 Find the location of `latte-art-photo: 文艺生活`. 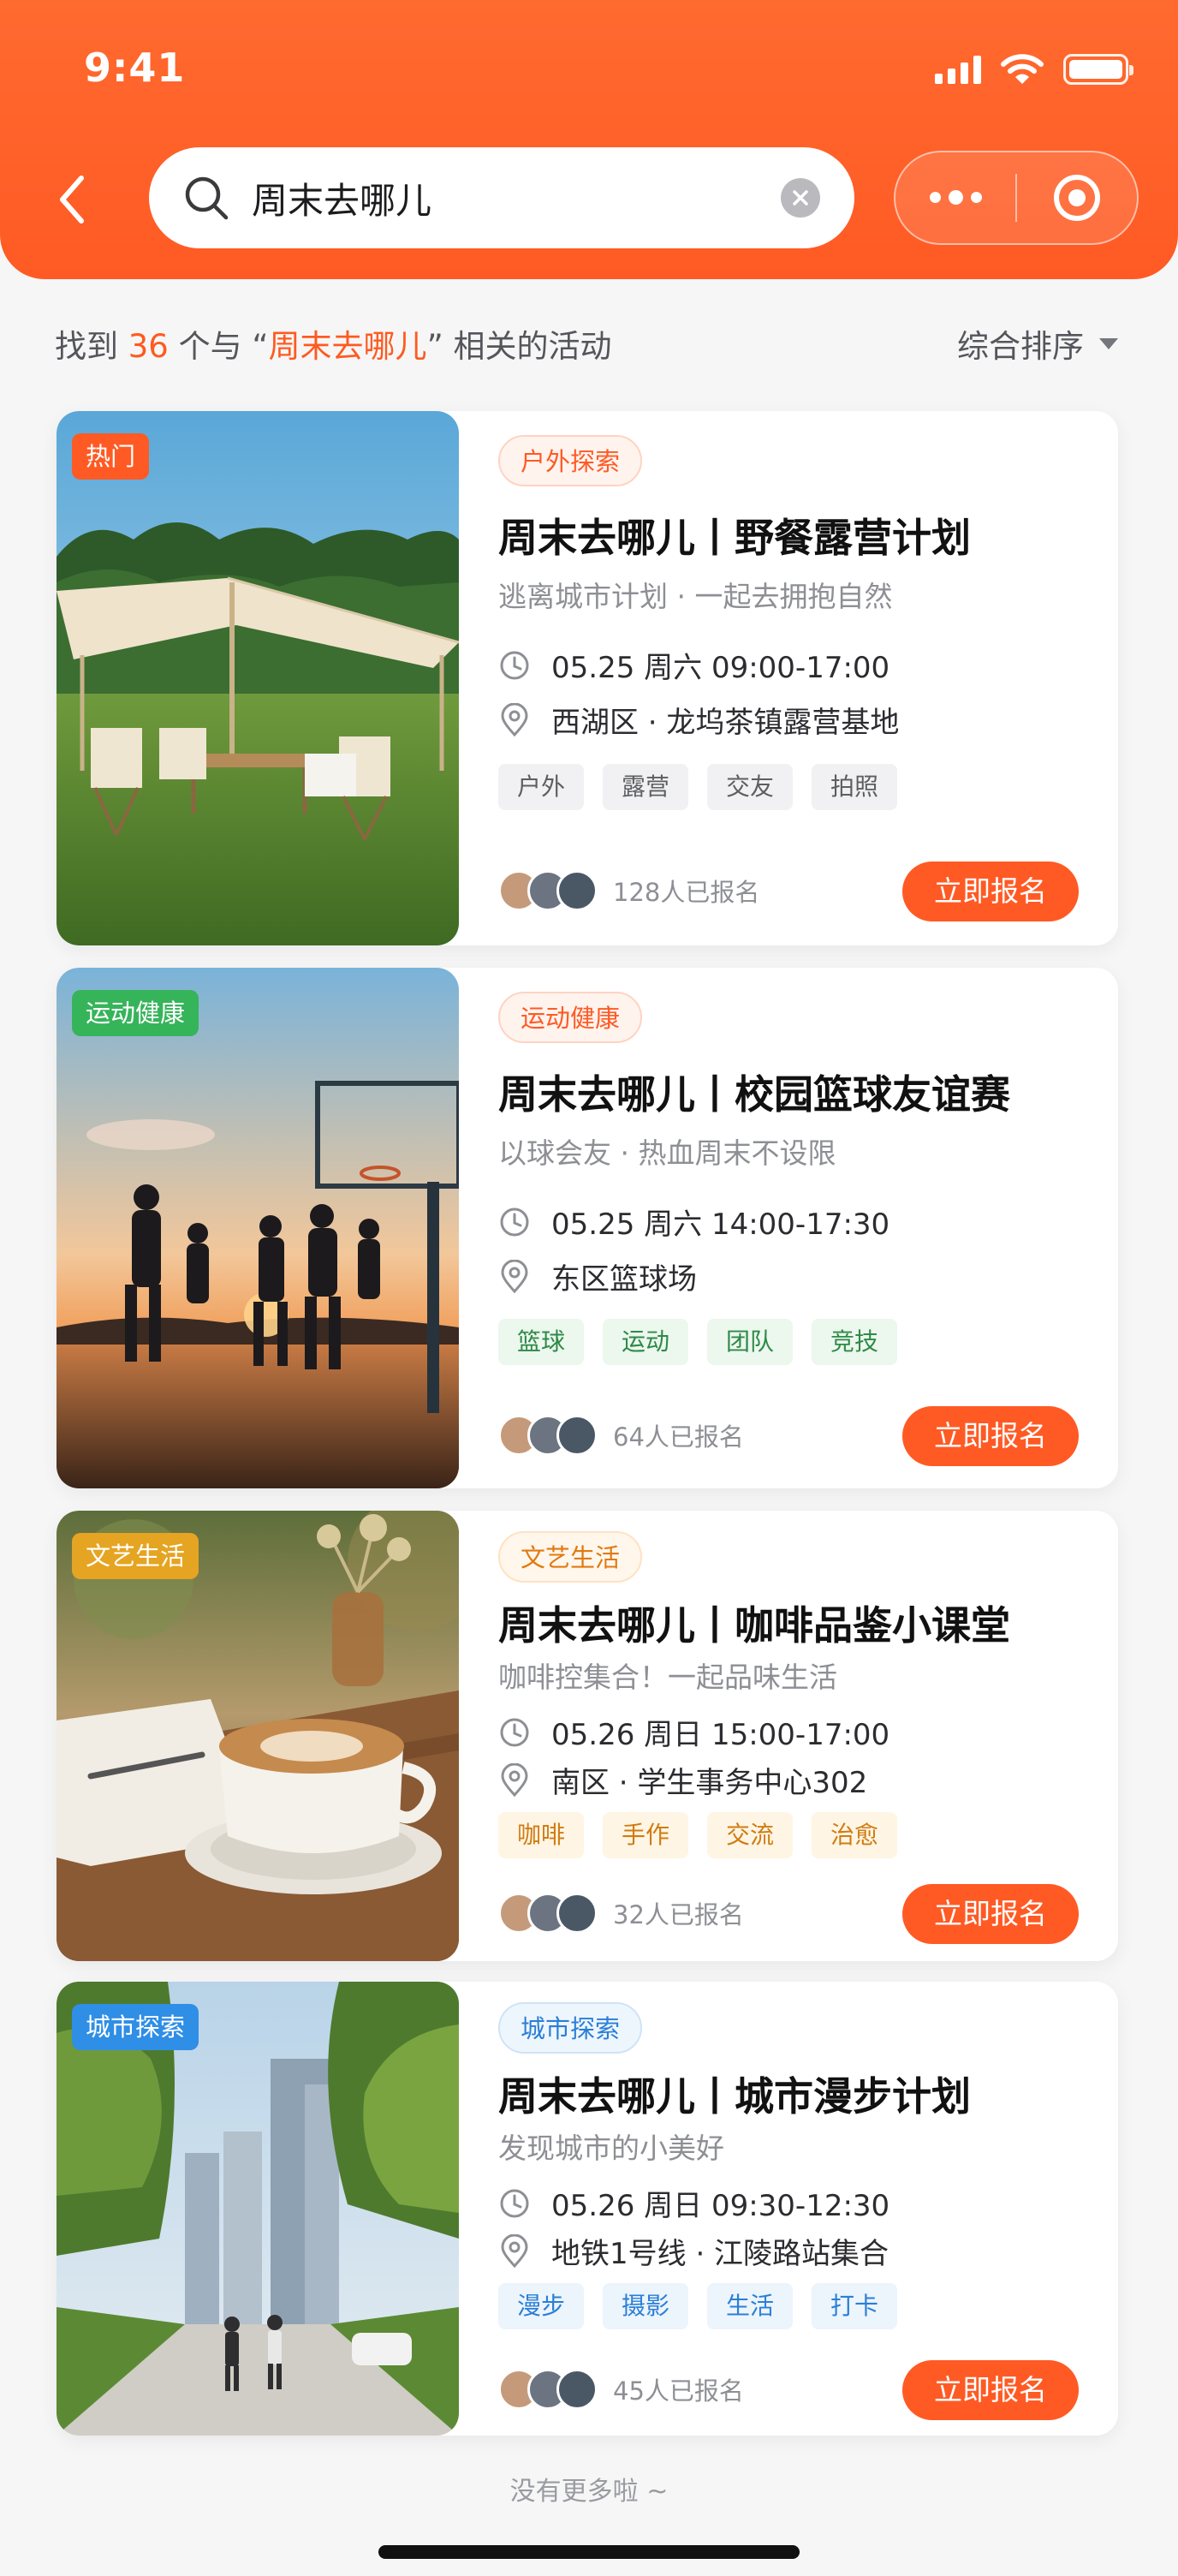

latte-art-photo: 文艺生活 is located at coordinates (258, 1736).